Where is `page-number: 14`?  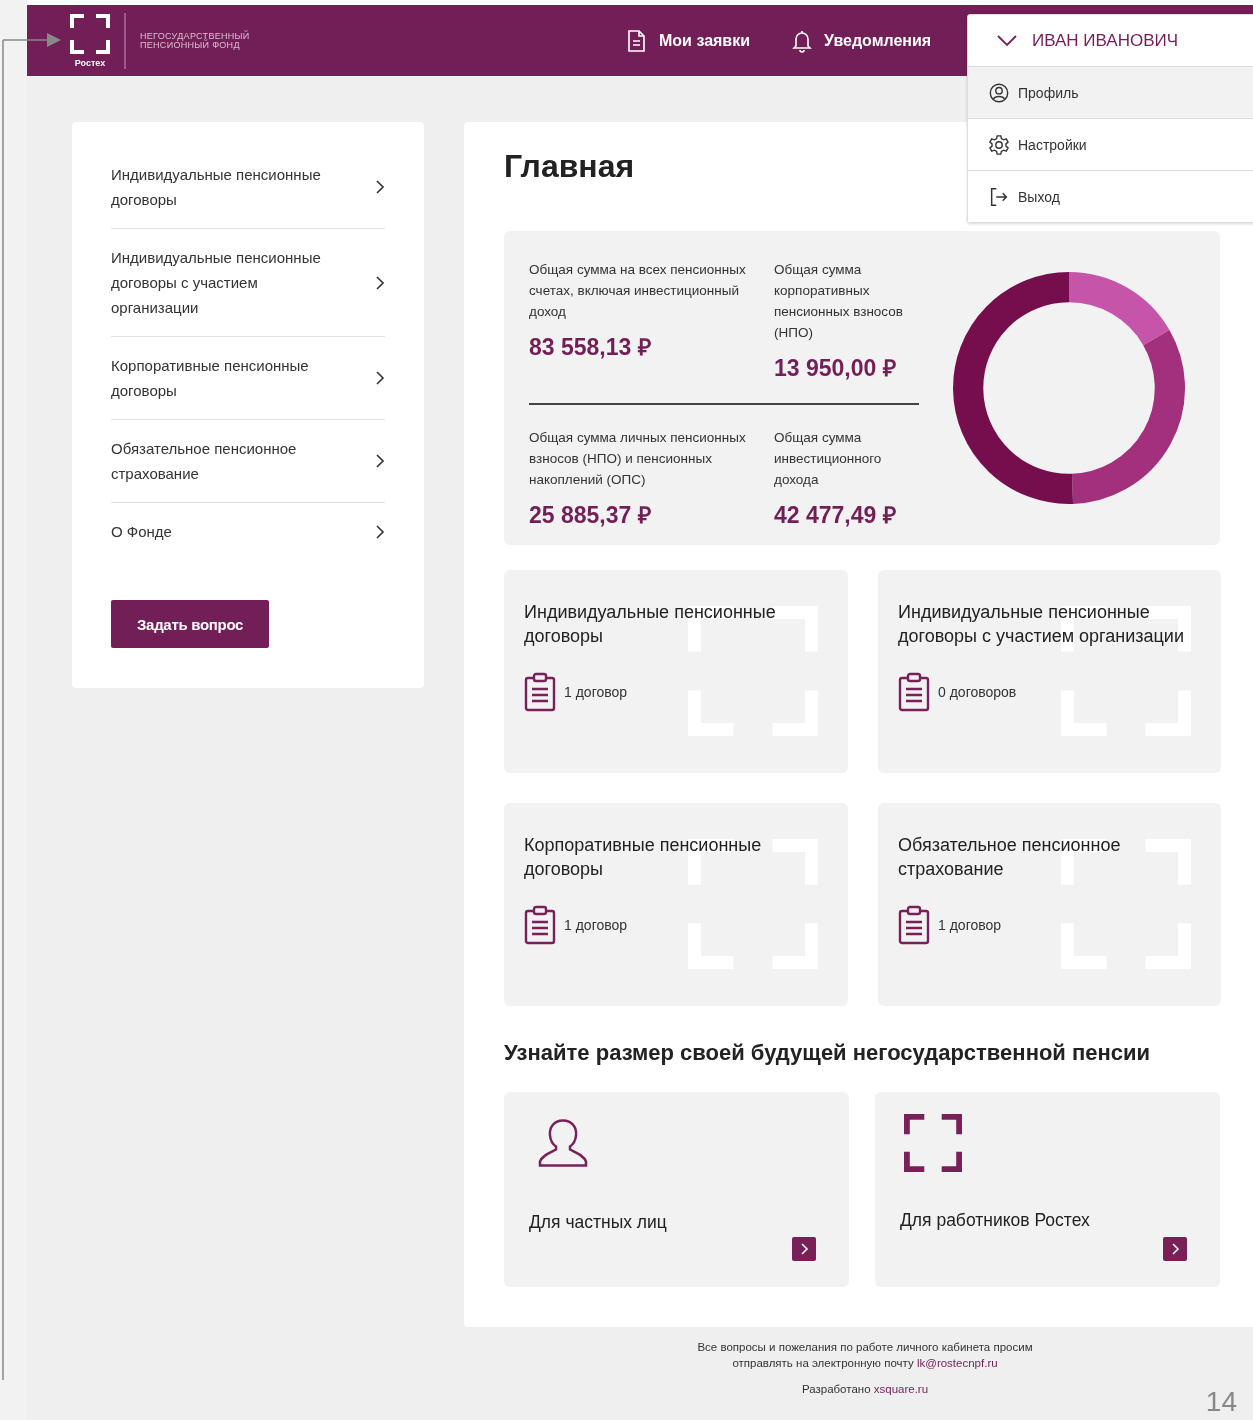 page-number: 14 is located at coordinates (1221, 1402).